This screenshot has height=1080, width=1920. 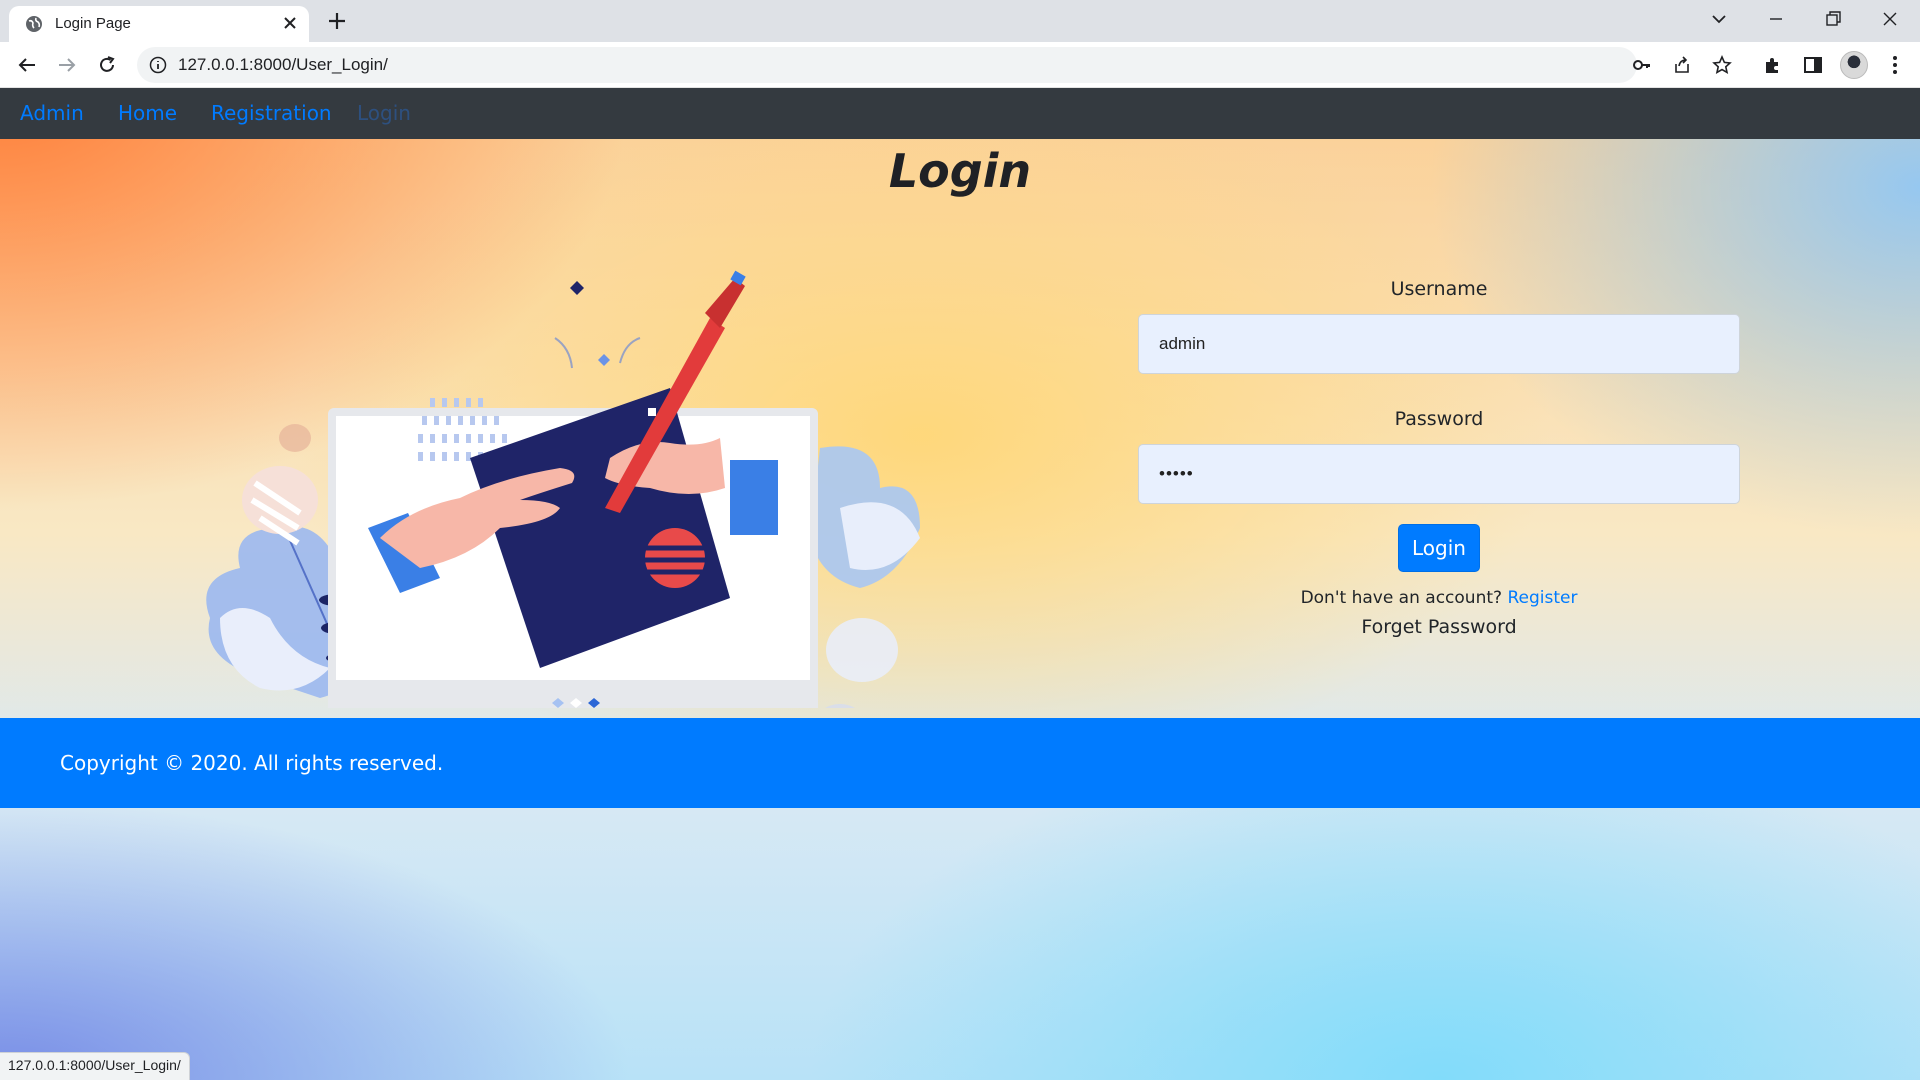 I want to click on forward-icon, so click(x=67, y=65).